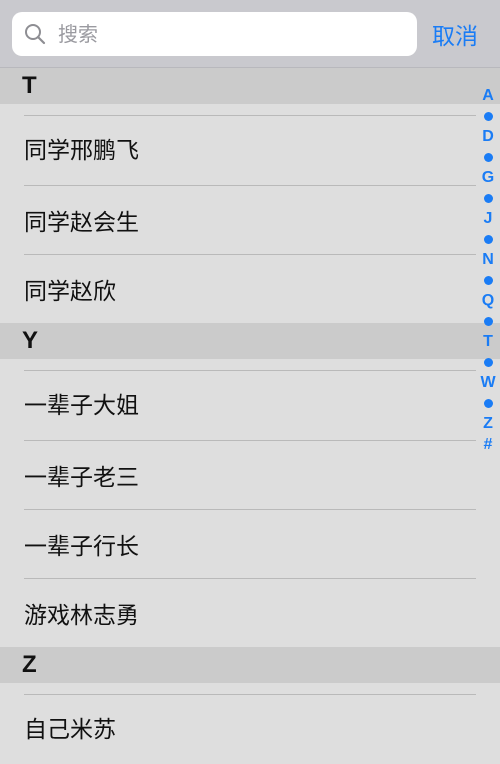  What do you see at coordinates (488, 424) in the screenshot?
I see `index-letter-z: Z` at bounding box center [488, 424].